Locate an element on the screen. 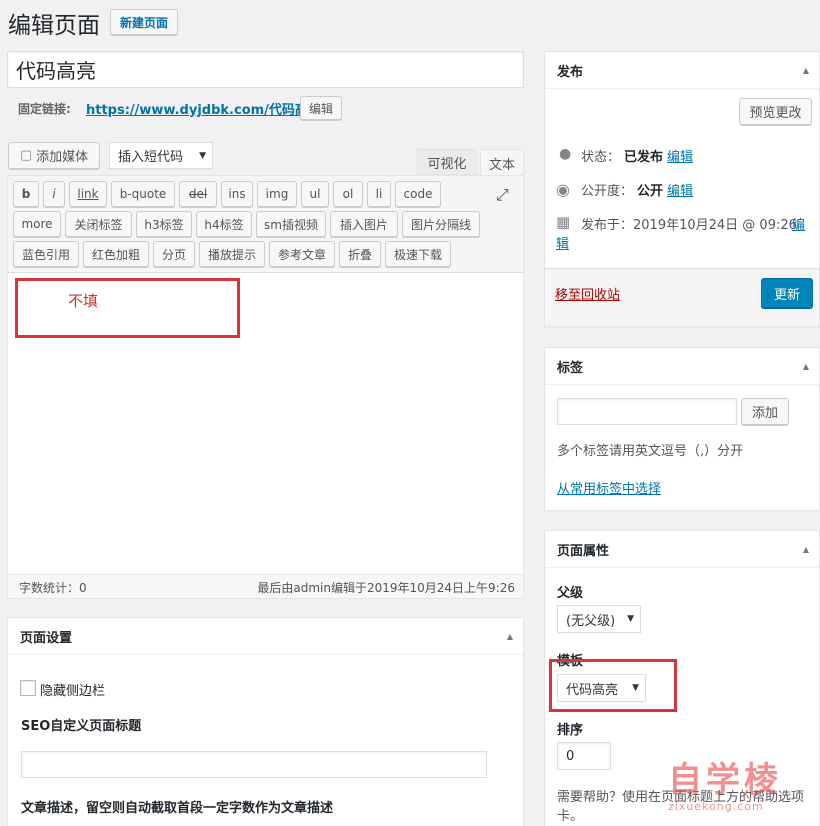  qt-link: link is located at coordinates (88, 194).